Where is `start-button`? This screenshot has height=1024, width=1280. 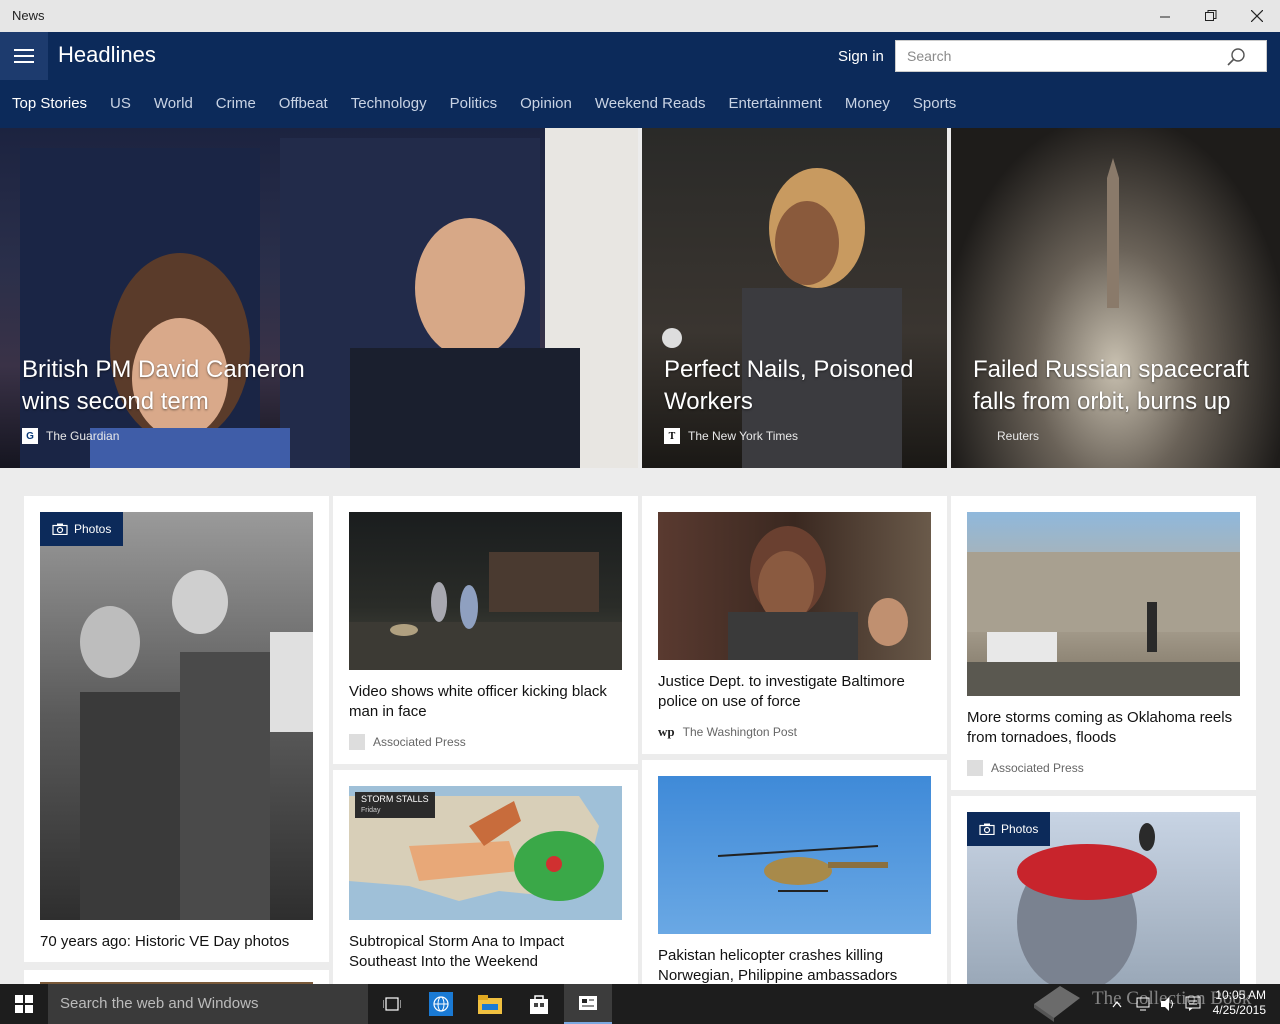 start-button is located at coordinates (24, 1004).